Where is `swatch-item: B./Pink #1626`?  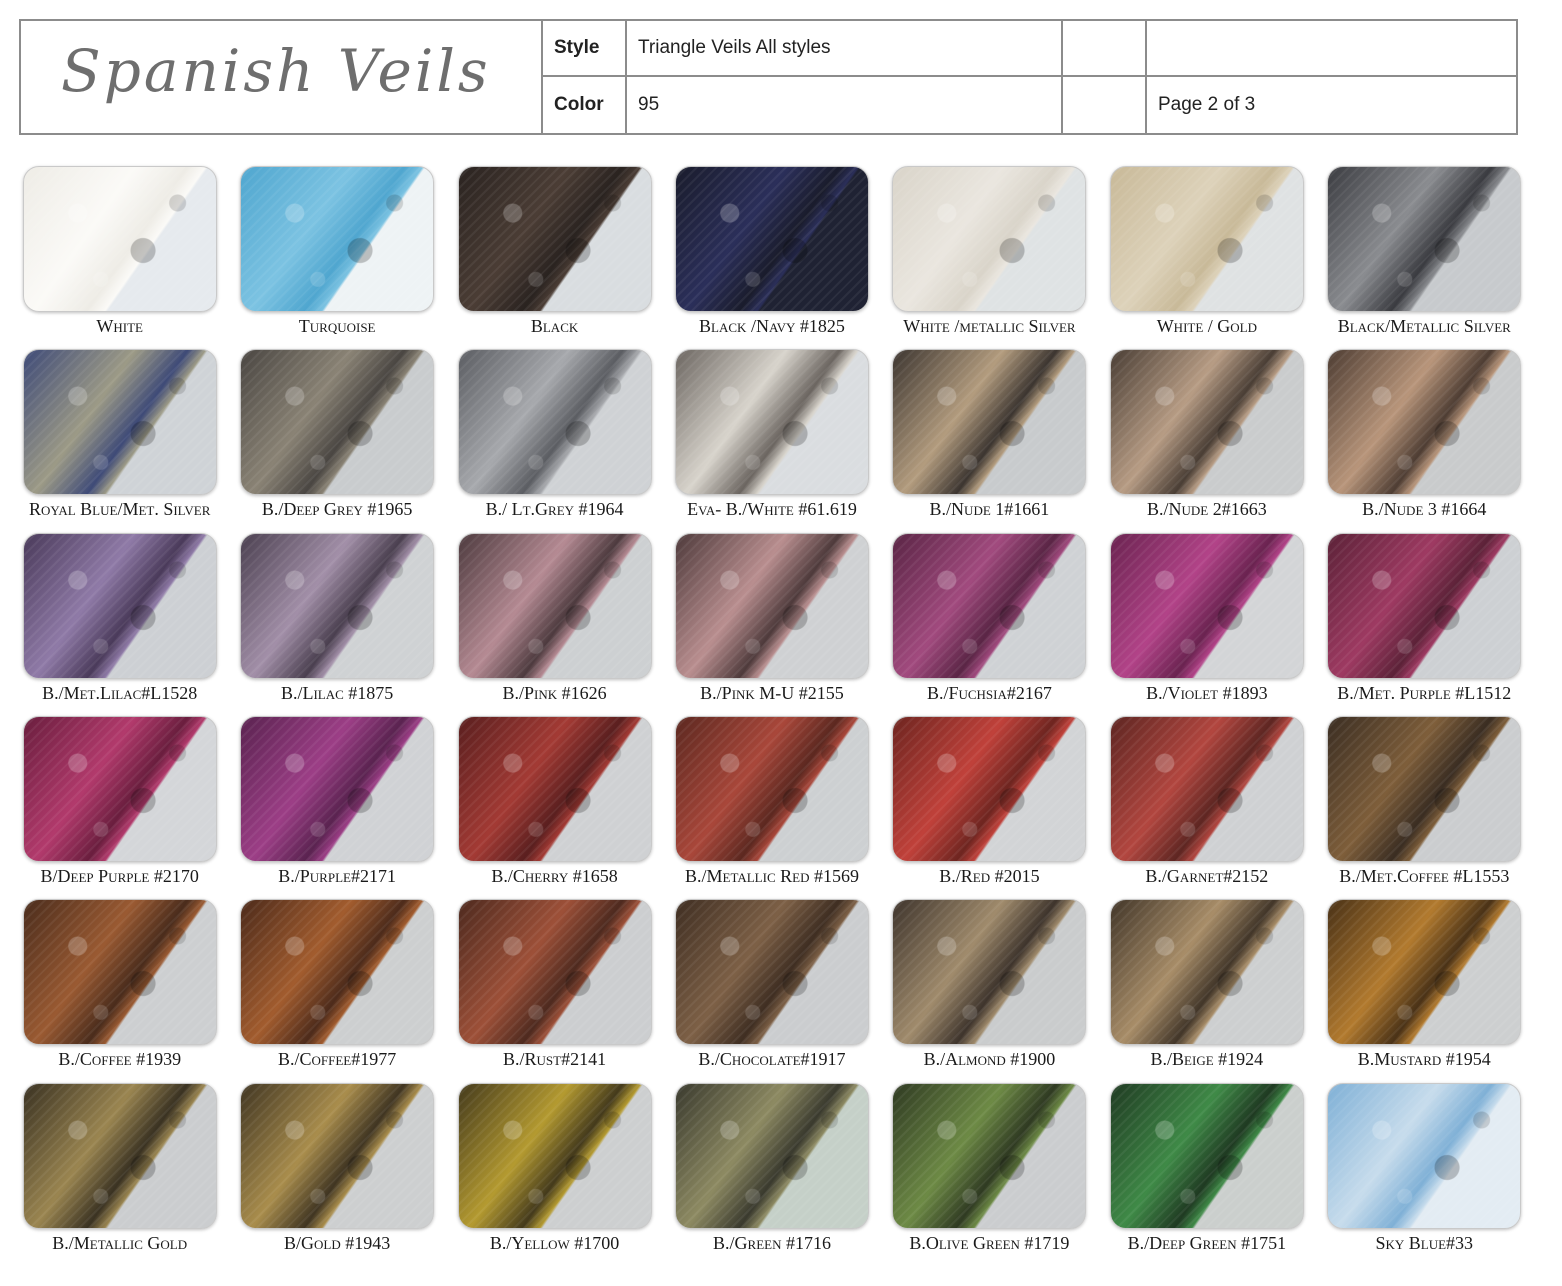
swatch-item: B./Pink #1626 is located at coordinates (554, 624).